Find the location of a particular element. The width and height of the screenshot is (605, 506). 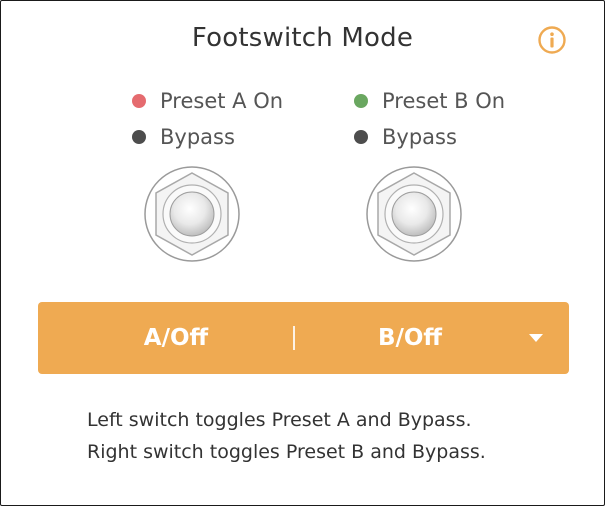

preset-b-indicator-dot is located at coordinates (361, 101).